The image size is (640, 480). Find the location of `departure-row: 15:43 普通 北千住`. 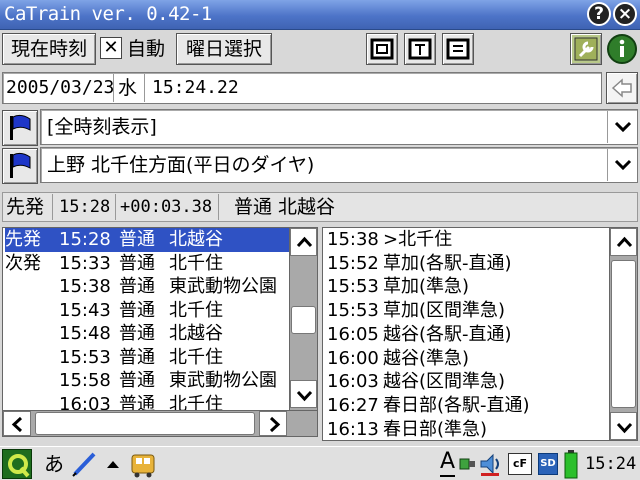

departure-row: 15:43 普通 北千住 is located at coordinates (147, 311).